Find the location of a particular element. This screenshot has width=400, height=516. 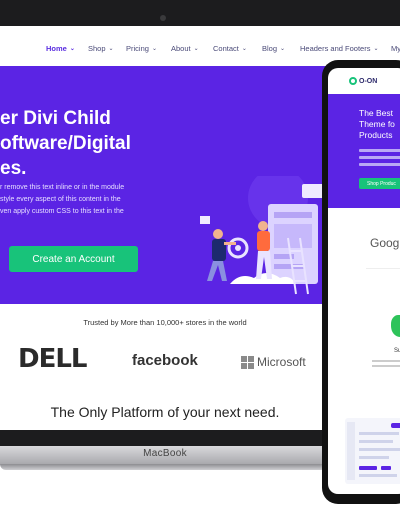

facebook-logo: facebook is located at coordinates (165, 360).